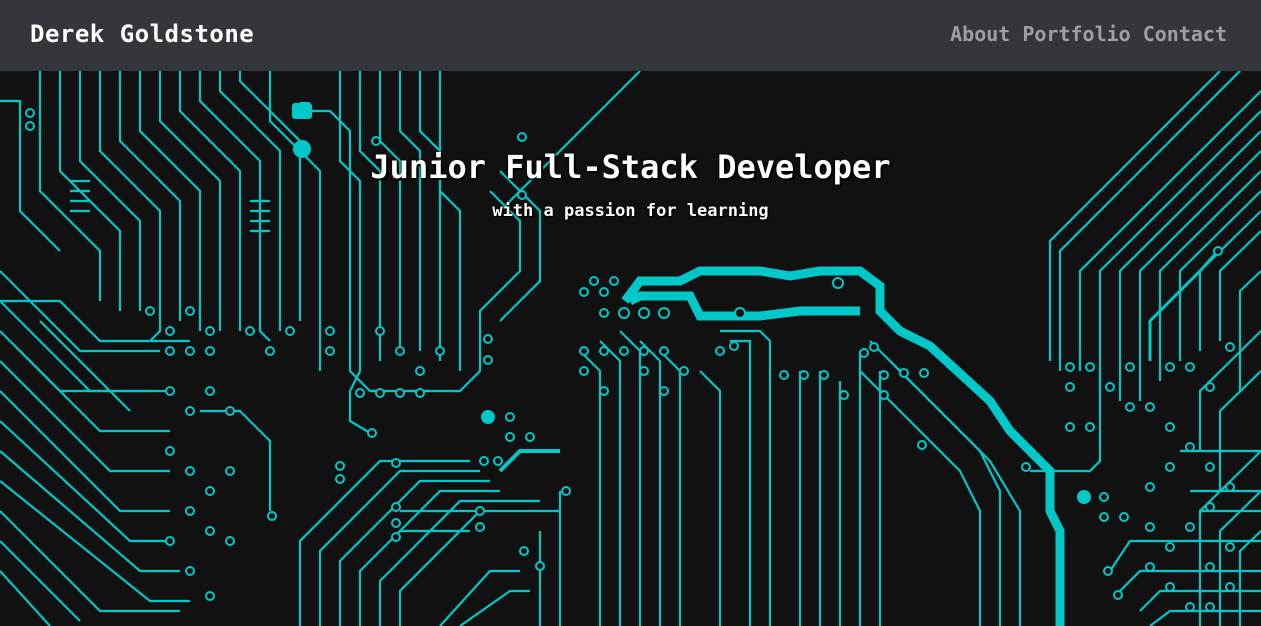 This screenshot has height=626, width=1261. I want to click on hero-subtitle: with a passion for learning, so click(630, 211).